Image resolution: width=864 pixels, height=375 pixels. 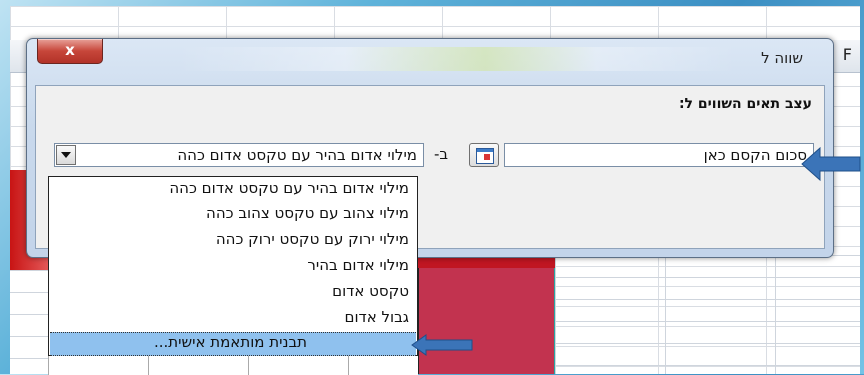 I want to click on value-input: סכום הקסם כאן, so click(x=659, y=155).